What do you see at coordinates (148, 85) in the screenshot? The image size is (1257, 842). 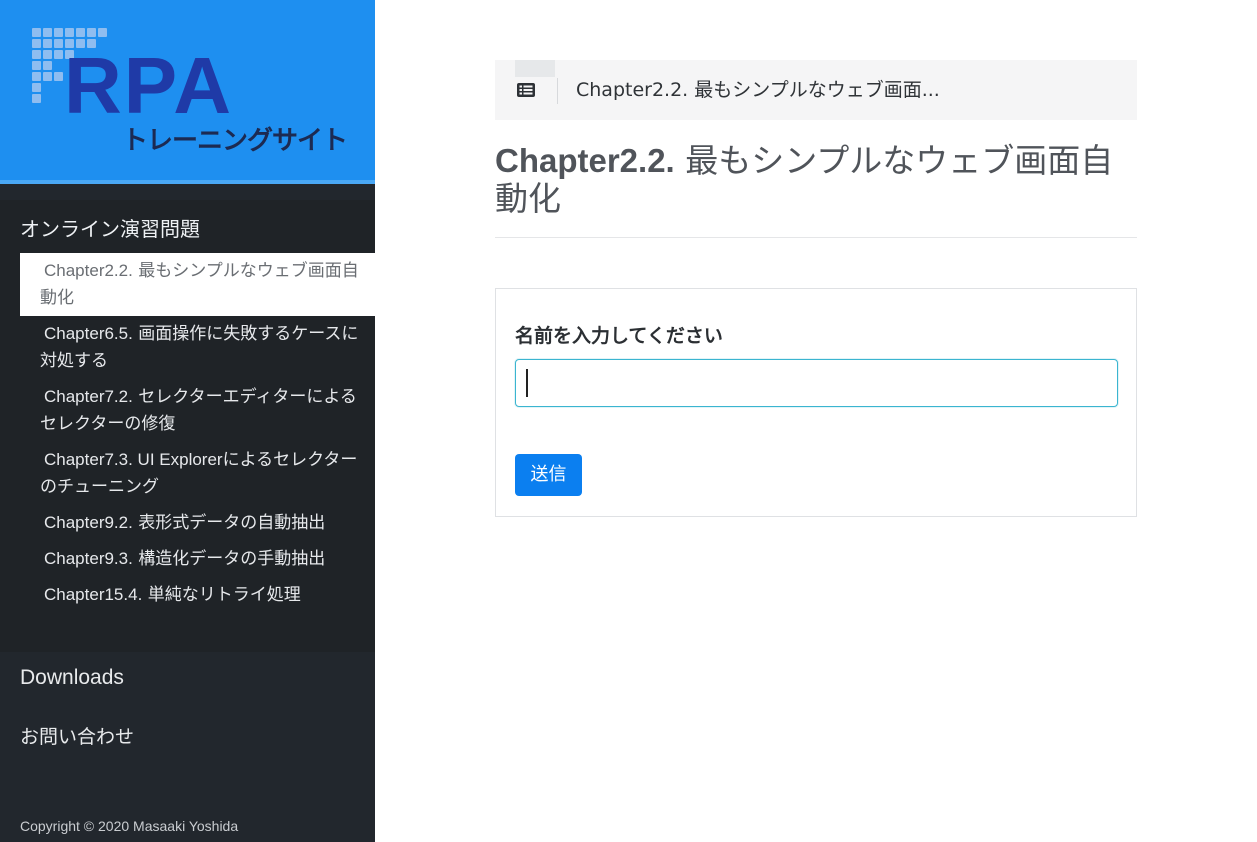 I see `logo-title: RPA` at bounding box center [148, 85].